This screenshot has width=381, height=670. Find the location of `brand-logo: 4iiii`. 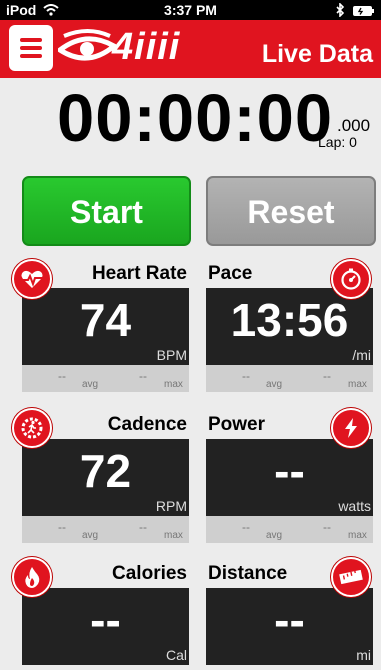

brand-logo: 4iiii is located at coordinates (130, 48).